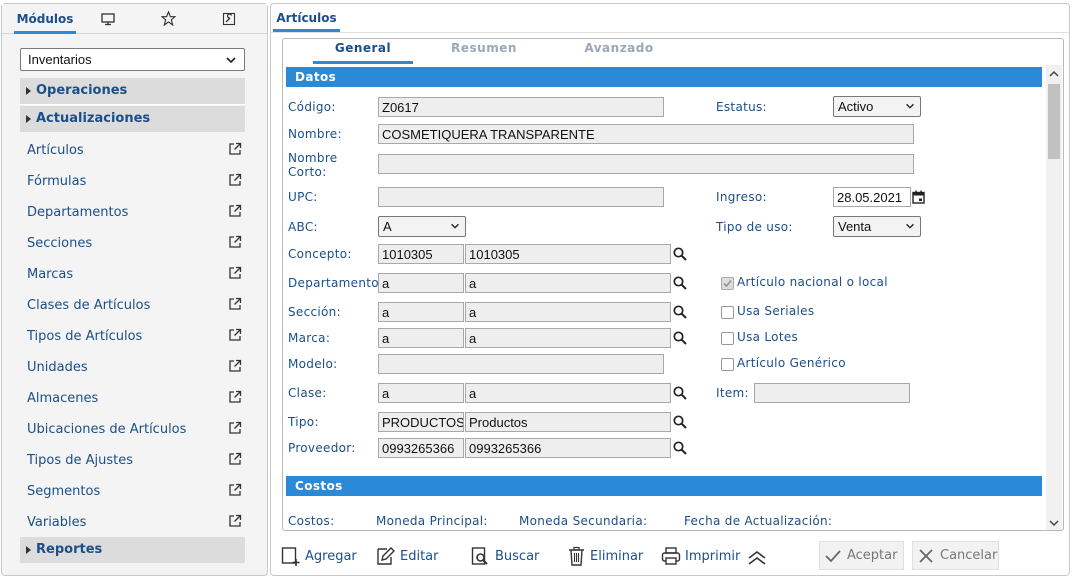 The height and width of the screenshot is (579, 1073). I want to click on departamento-desc-field: a, so click(568, 283).